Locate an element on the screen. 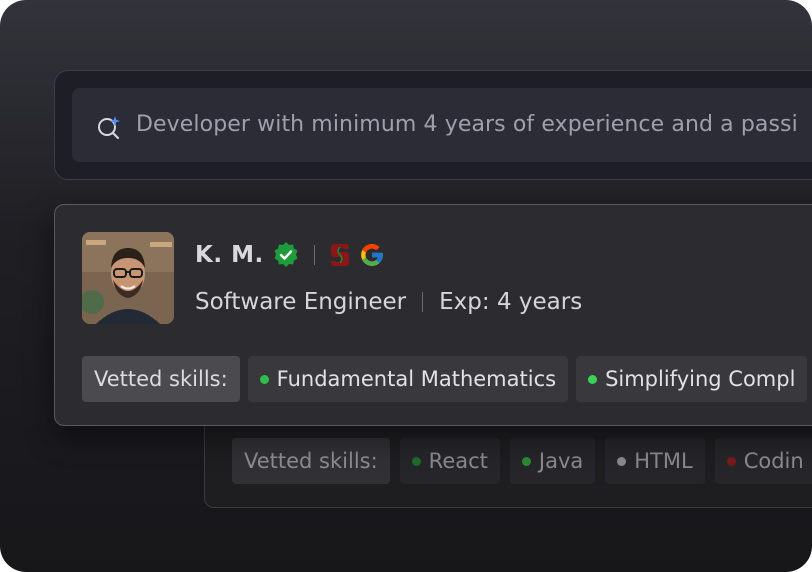  role-row: Software Engineer Exp: 4 years is located at coordinates (388, 302).